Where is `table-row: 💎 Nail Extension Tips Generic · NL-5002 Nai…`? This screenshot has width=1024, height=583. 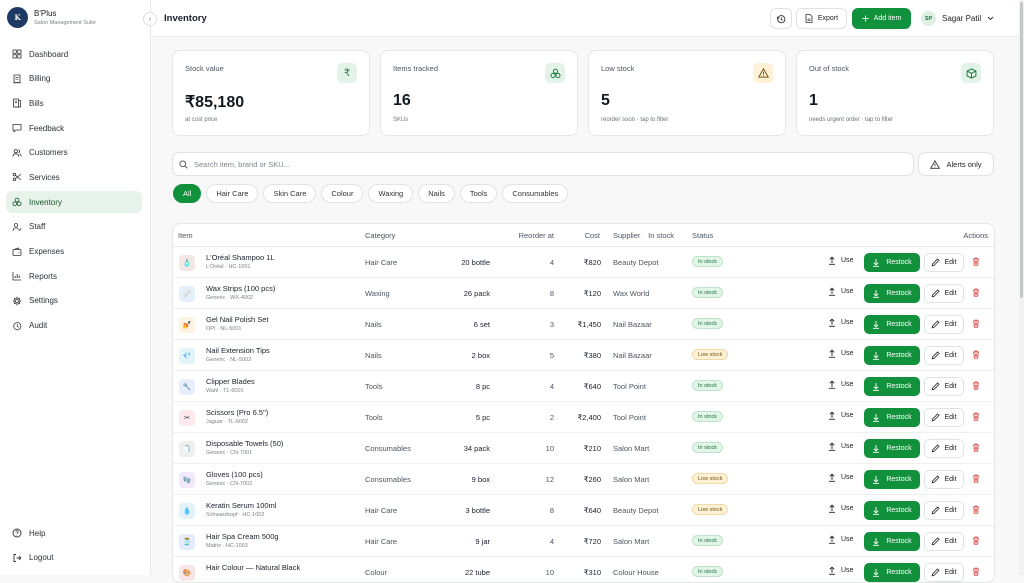
table-row: 💎 Nail Extension Tips Generic · NL-5002 Nai… is located at coordinates (583, 355).